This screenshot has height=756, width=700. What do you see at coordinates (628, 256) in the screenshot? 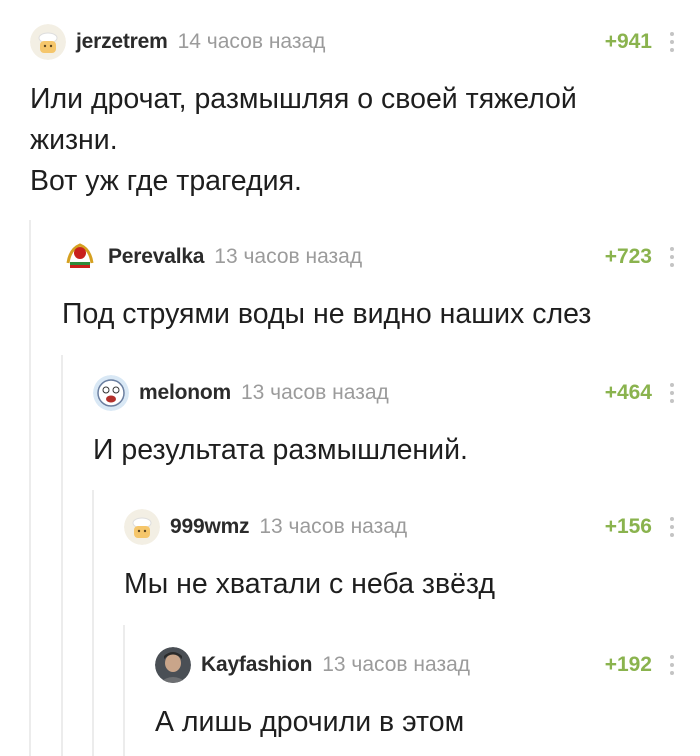
I see `comment-rating: +723` at bounding box center [628, 256].